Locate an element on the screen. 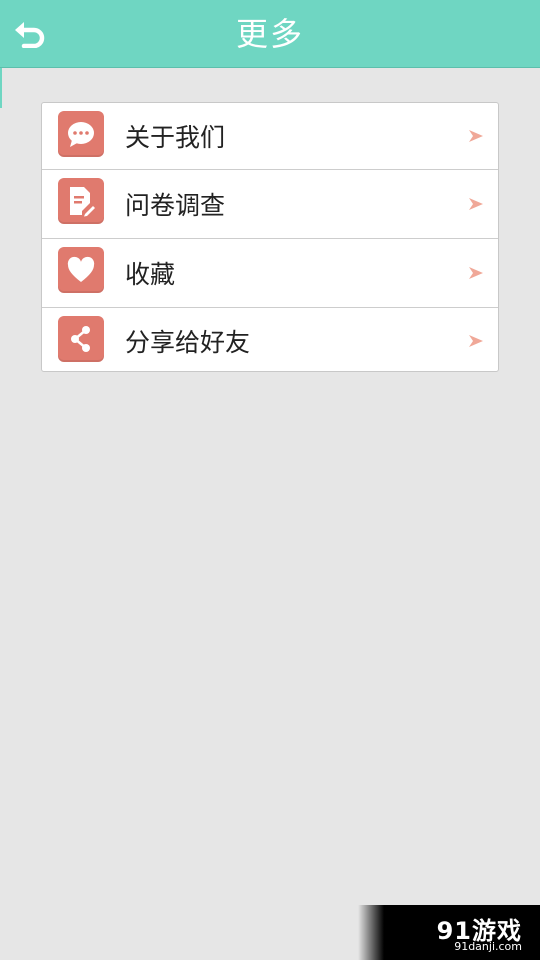  heart-icon is located at coordinates (81, 270).